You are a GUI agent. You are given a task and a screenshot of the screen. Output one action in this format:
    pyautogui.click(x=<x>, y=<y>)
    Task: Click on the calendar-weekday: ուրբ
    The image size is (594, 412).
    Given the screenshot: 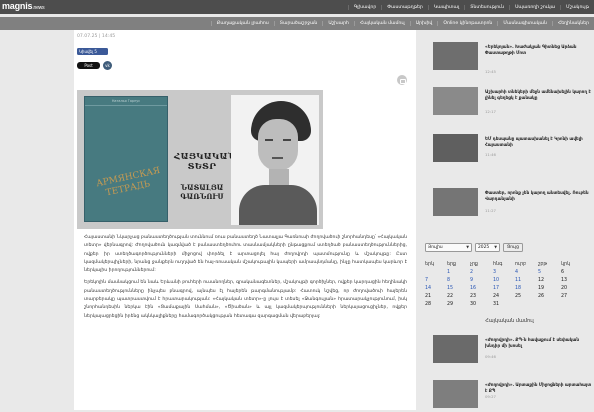 What is the action you would take?
    pyautogui.click(x=521, y=264)
    